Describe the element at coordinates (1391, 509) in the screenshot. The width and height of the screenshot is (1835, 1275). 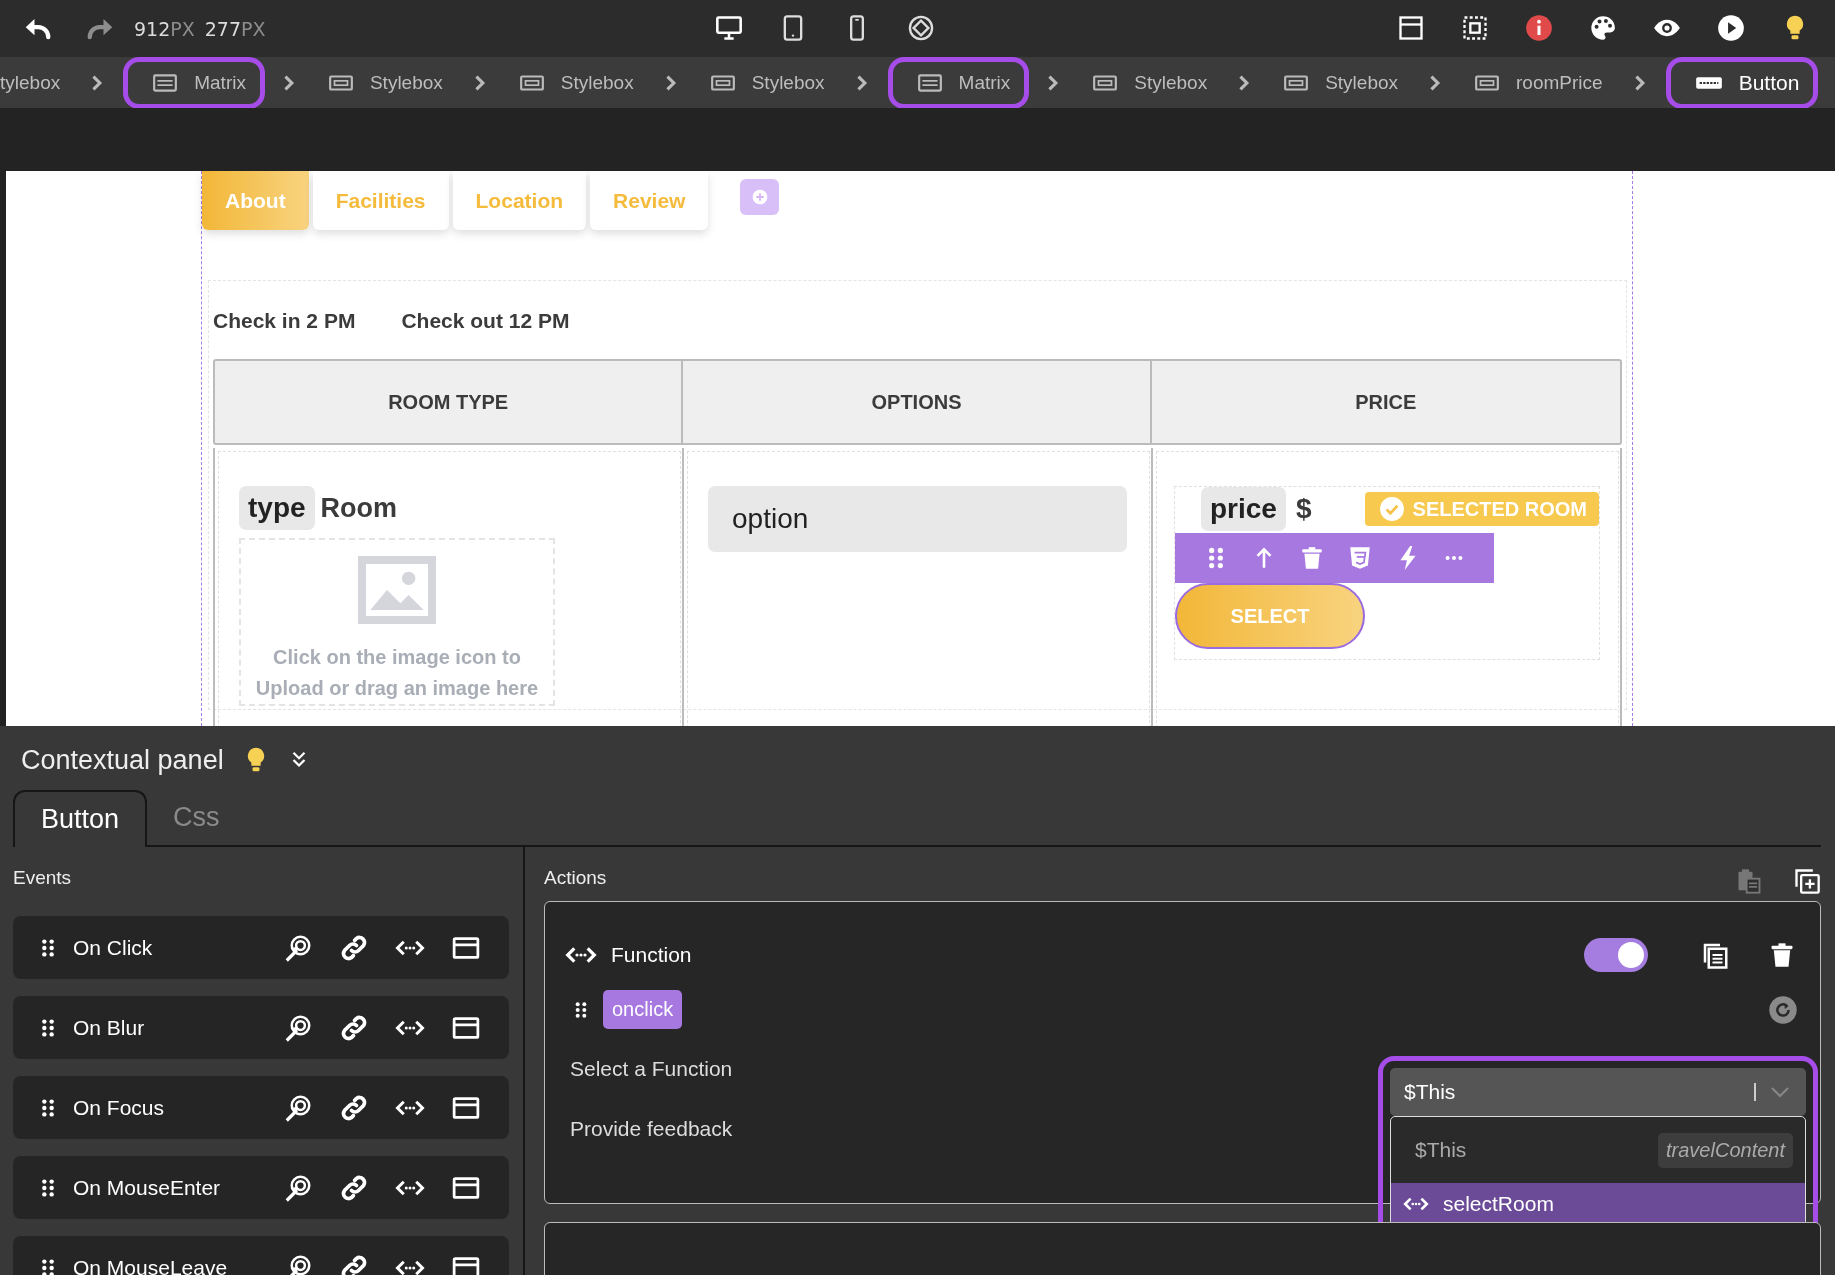
I see `check-circle-icon` at that location.